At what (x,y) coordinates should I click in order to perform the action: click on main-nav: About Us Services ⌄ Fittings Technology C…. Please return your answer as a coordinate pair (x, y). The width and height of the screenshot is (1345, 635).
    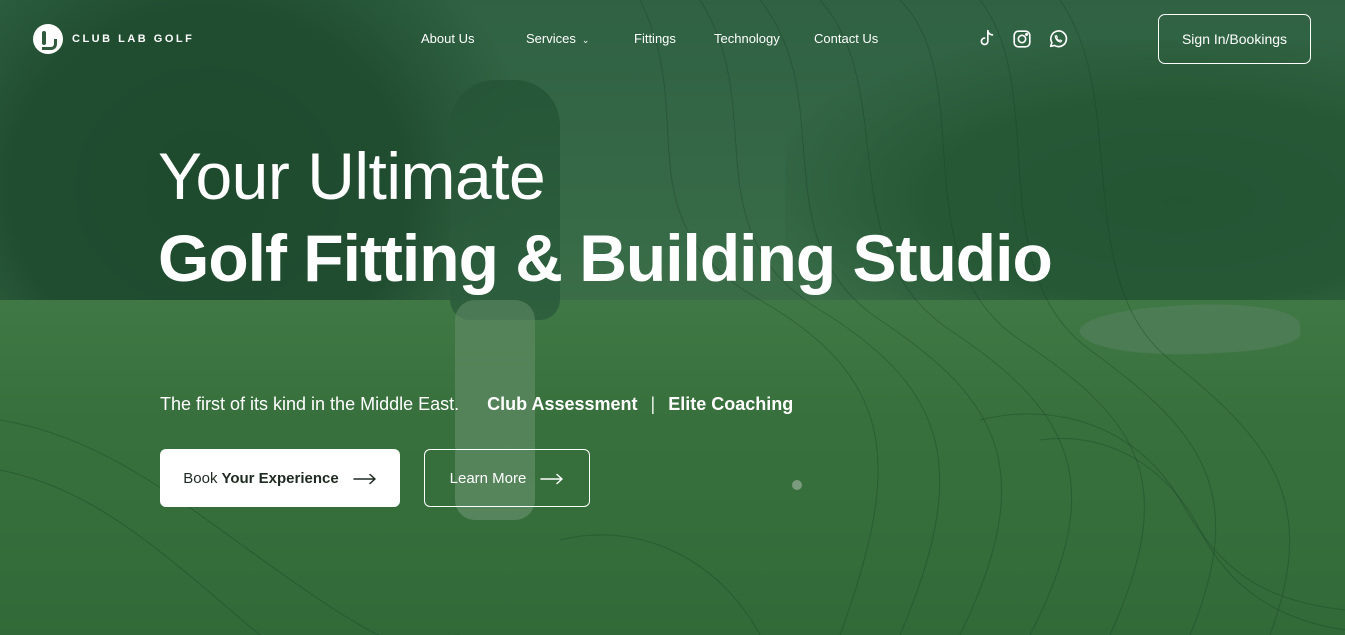
    Looking at the image, I should click on (672, 40).